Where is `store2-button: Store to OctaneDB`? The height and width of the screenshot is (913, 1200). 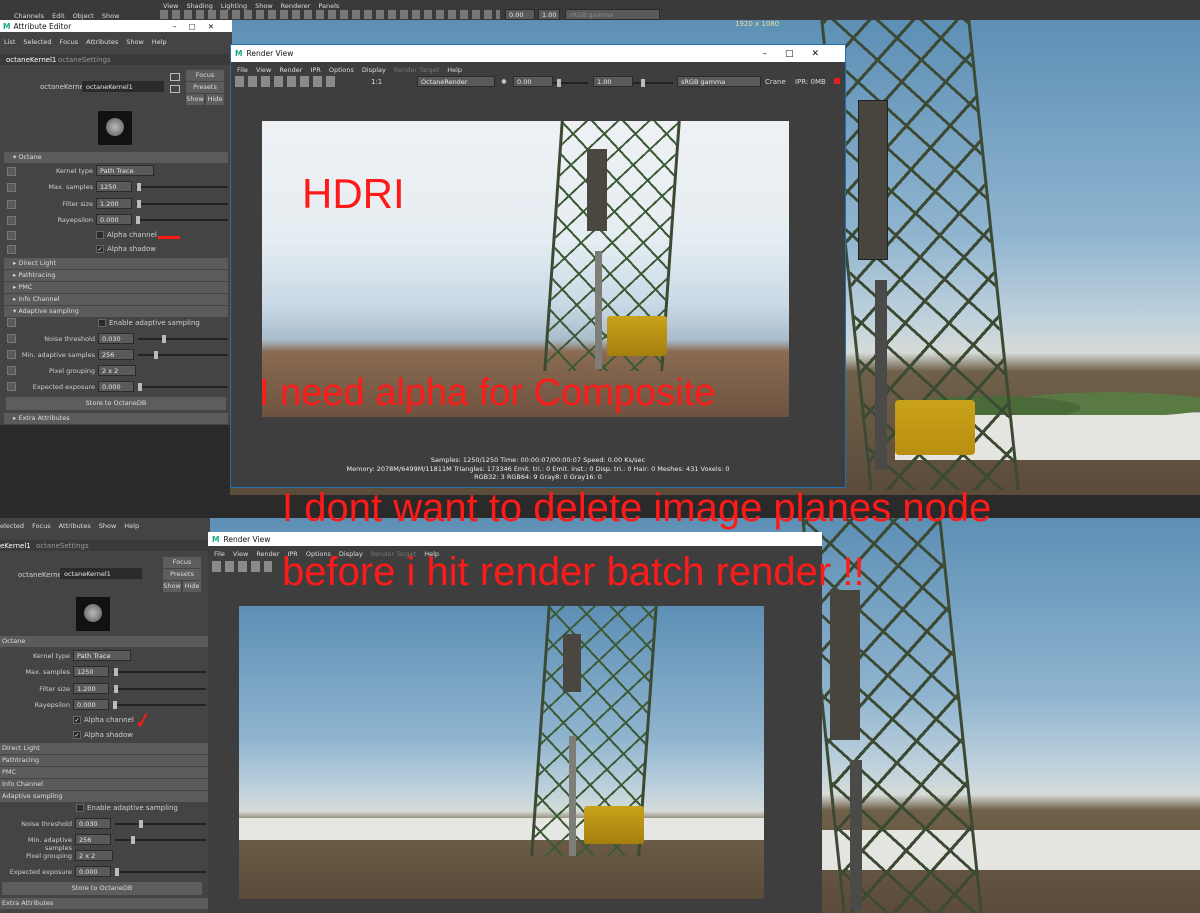
store2-button: Store to OctaneDB is located at coordinates (102, 888).